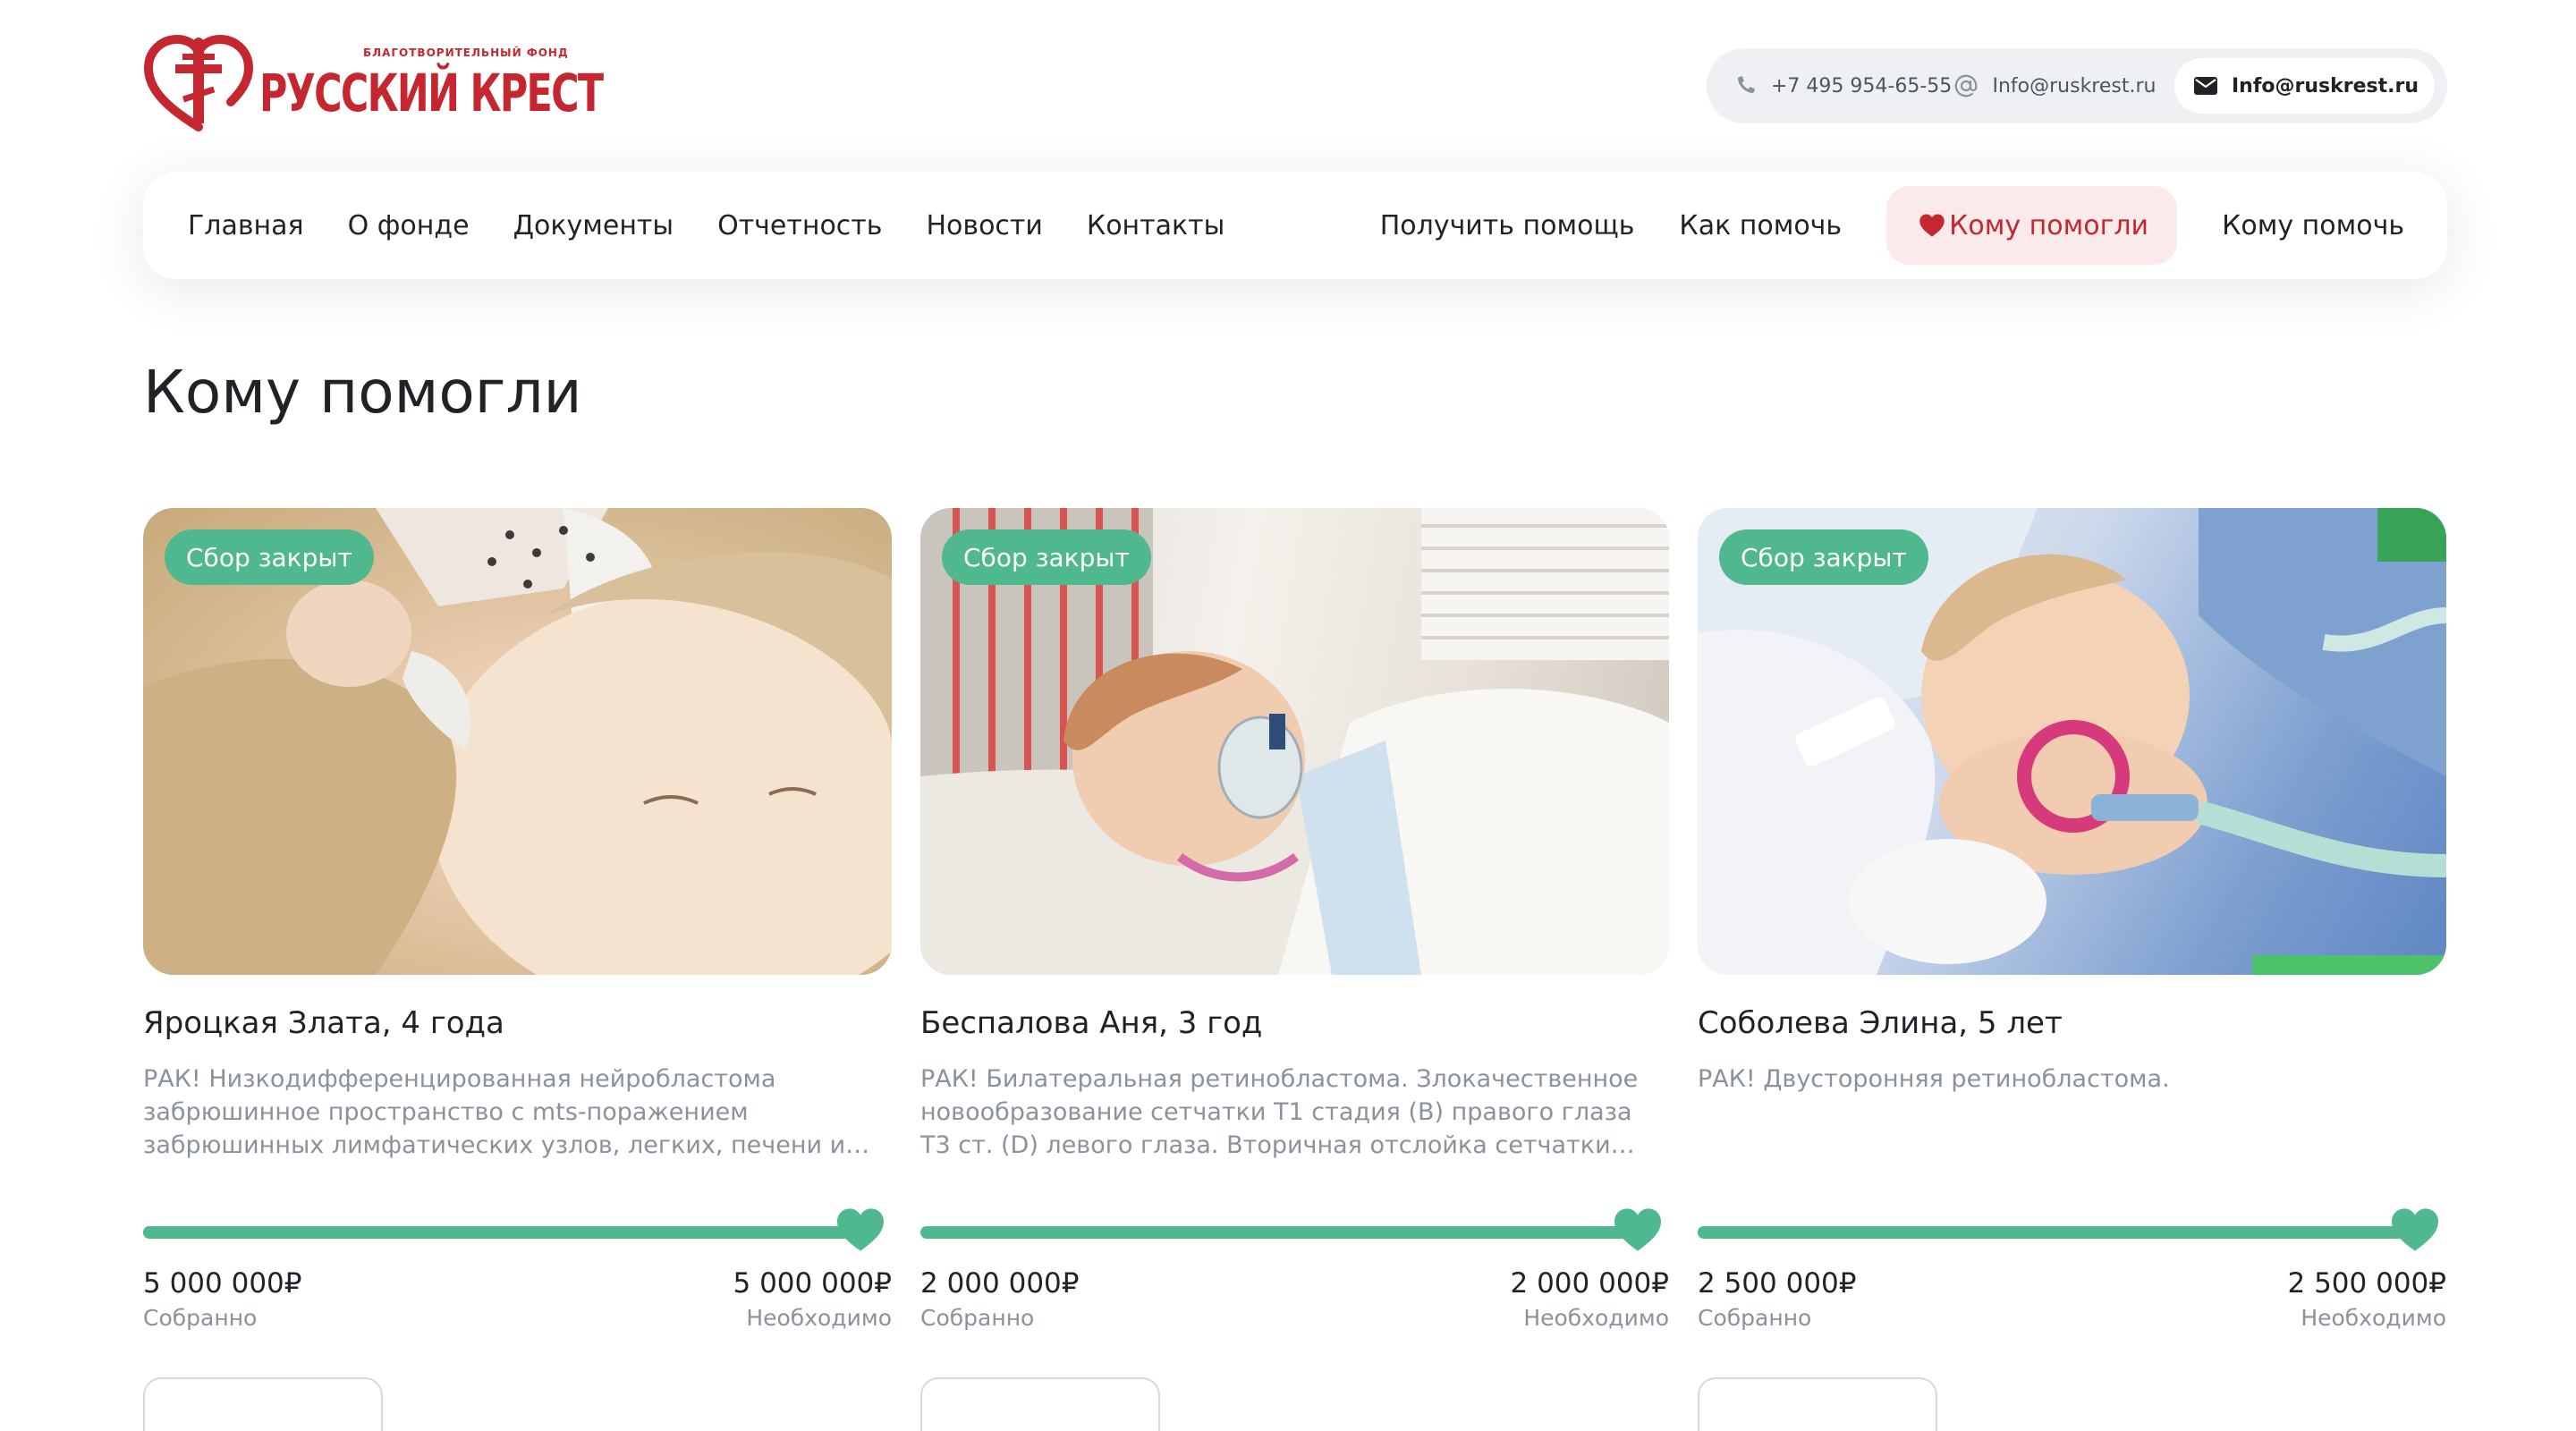 This screenshot has height=1431, width=2576. I want to click on collected-amount: 2 500 000₽, so click(1777, 1283).